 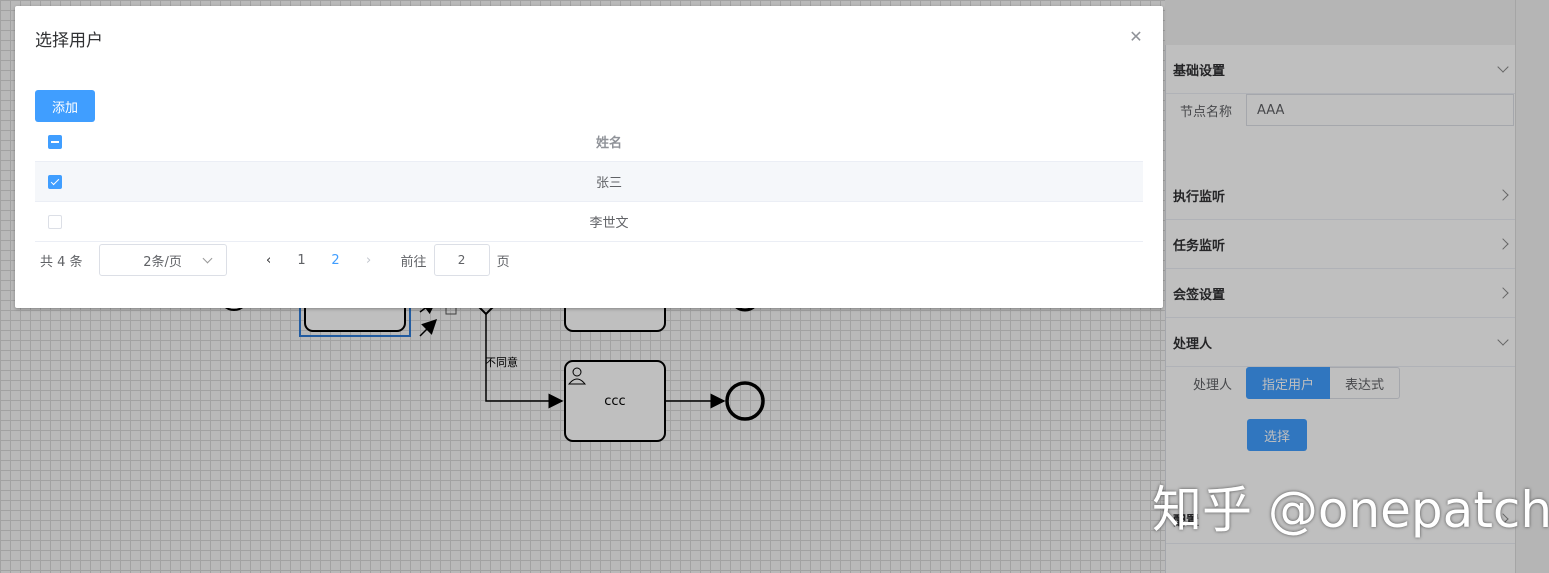 I want to click on pagination: 共 4 条 2条/页 ‹ 1 2 › 前往 2 页, so click(x=272, y=260).